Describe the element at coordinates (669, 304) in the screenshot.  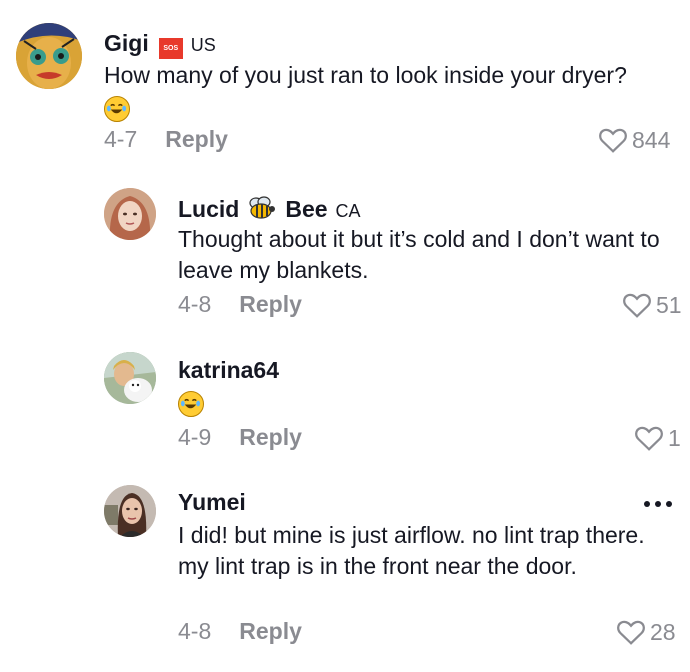
I see `like-count: 51` at that location.